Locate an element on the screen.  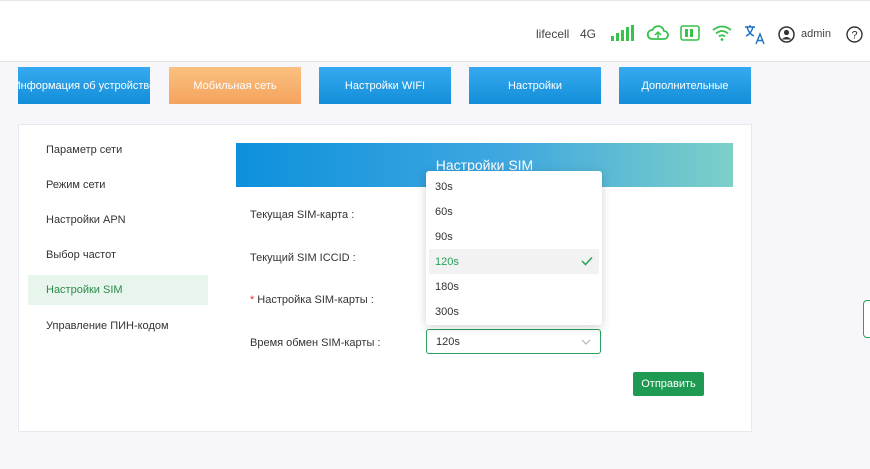
language-icon is located at coordinates (755, 34).